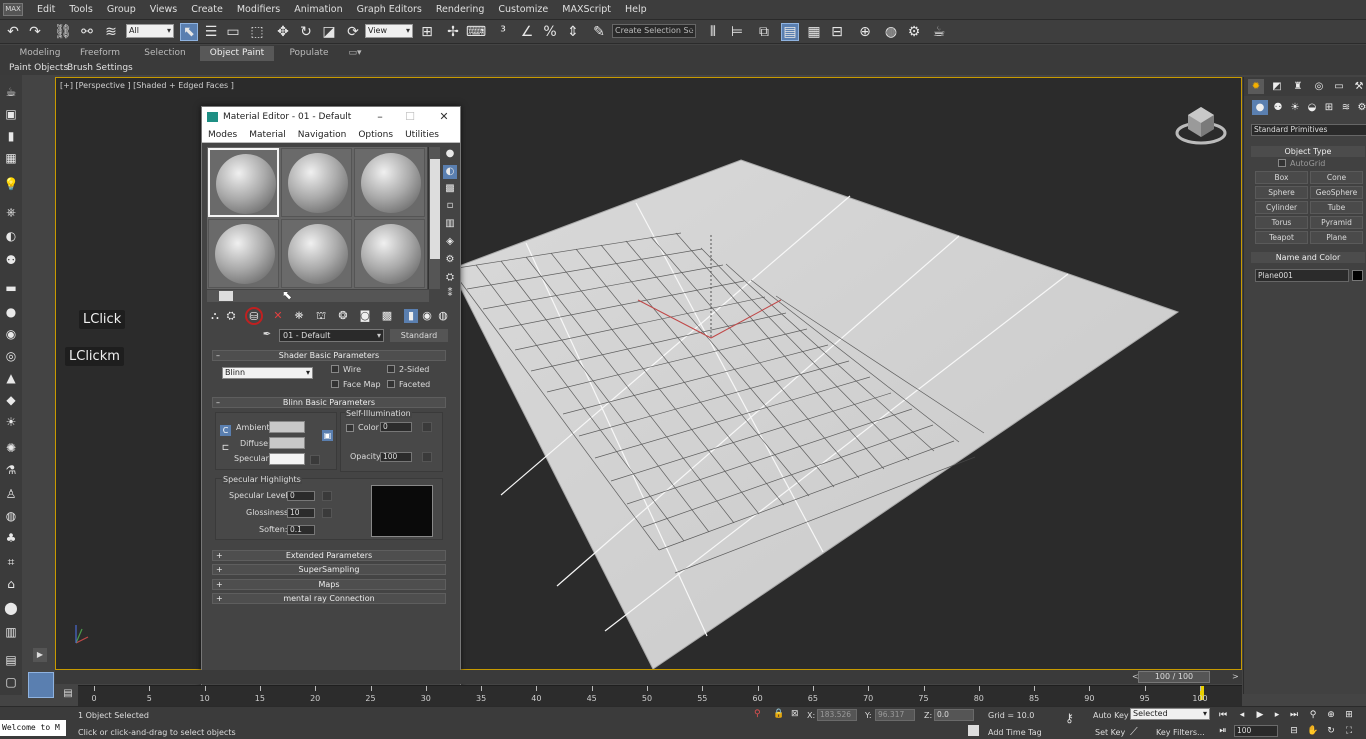  I want to click on tab-object-paint: Object Paint, so click(237, 53).